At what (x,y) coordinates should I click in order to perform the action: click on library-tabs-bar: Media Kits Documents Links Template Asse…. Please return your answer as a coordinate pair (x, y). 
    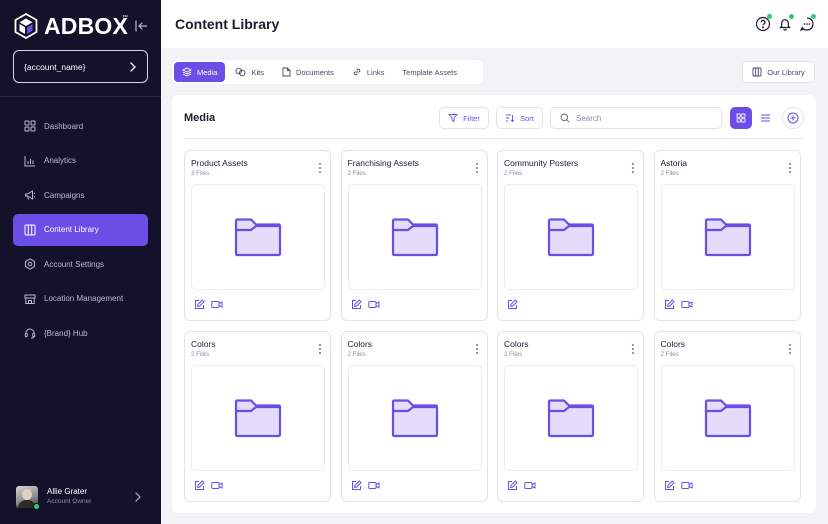
    Looking at the image, I should click on (327, 72).